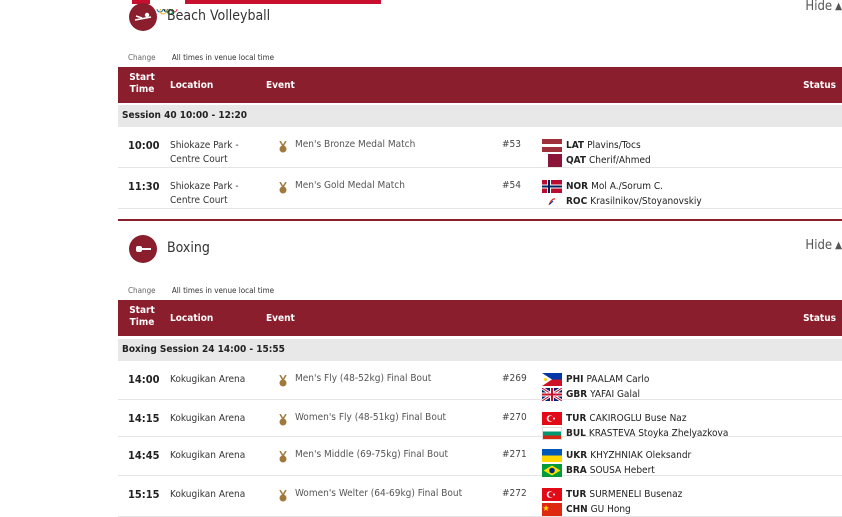 The height and width of the screenshot is (517, 842). I want to click on latvia-flag, so click(552, 145).